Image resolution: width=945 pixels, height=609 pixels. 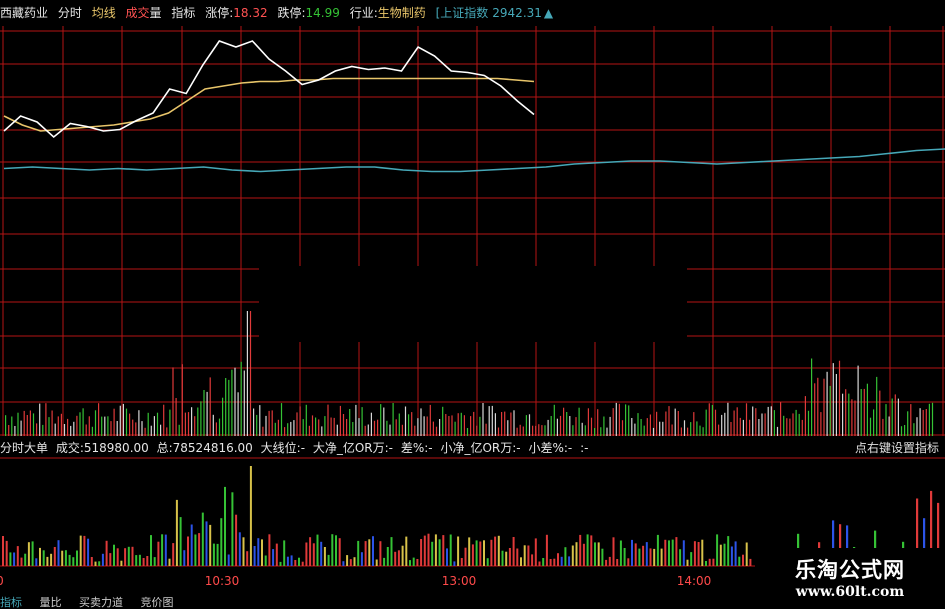 I want to click on index-ref: [上证指数 2942.31 ▲, so click(x=498, y=13).